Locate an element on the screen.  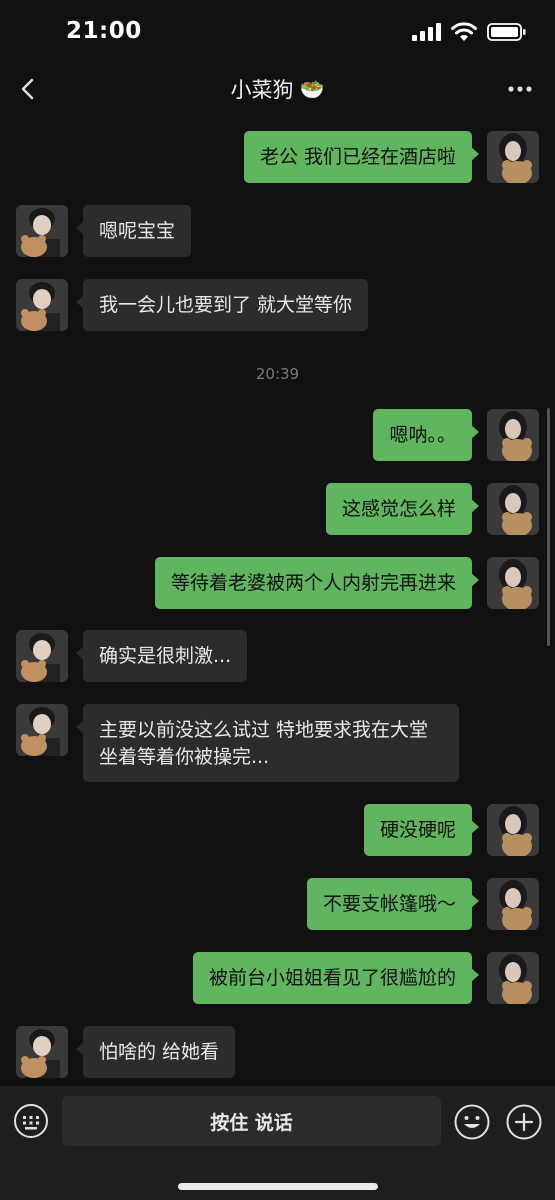
message-bubble-outgoing: 硬没硬呢 is located at coordinates (421, 830).